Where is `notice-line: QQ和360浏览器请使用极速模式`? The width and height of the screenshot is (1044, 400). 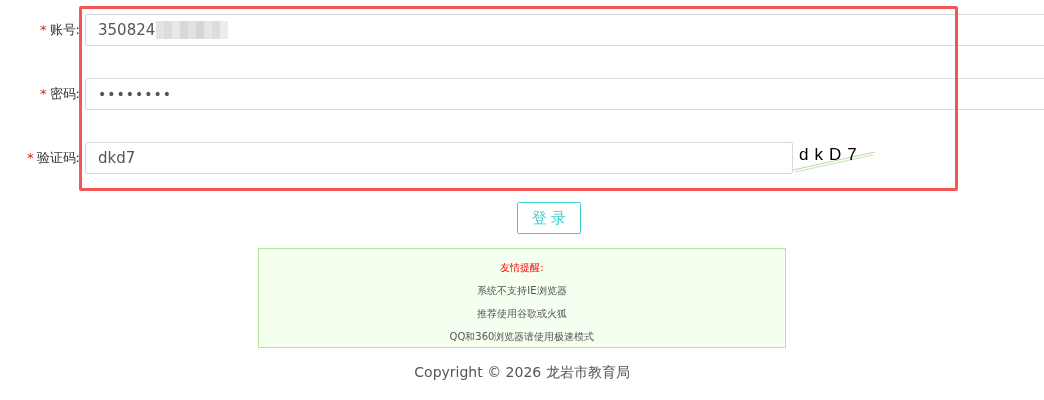
notice-line: QQ和360浏览器请使用极速模式 is located at coordinates (522, 337).